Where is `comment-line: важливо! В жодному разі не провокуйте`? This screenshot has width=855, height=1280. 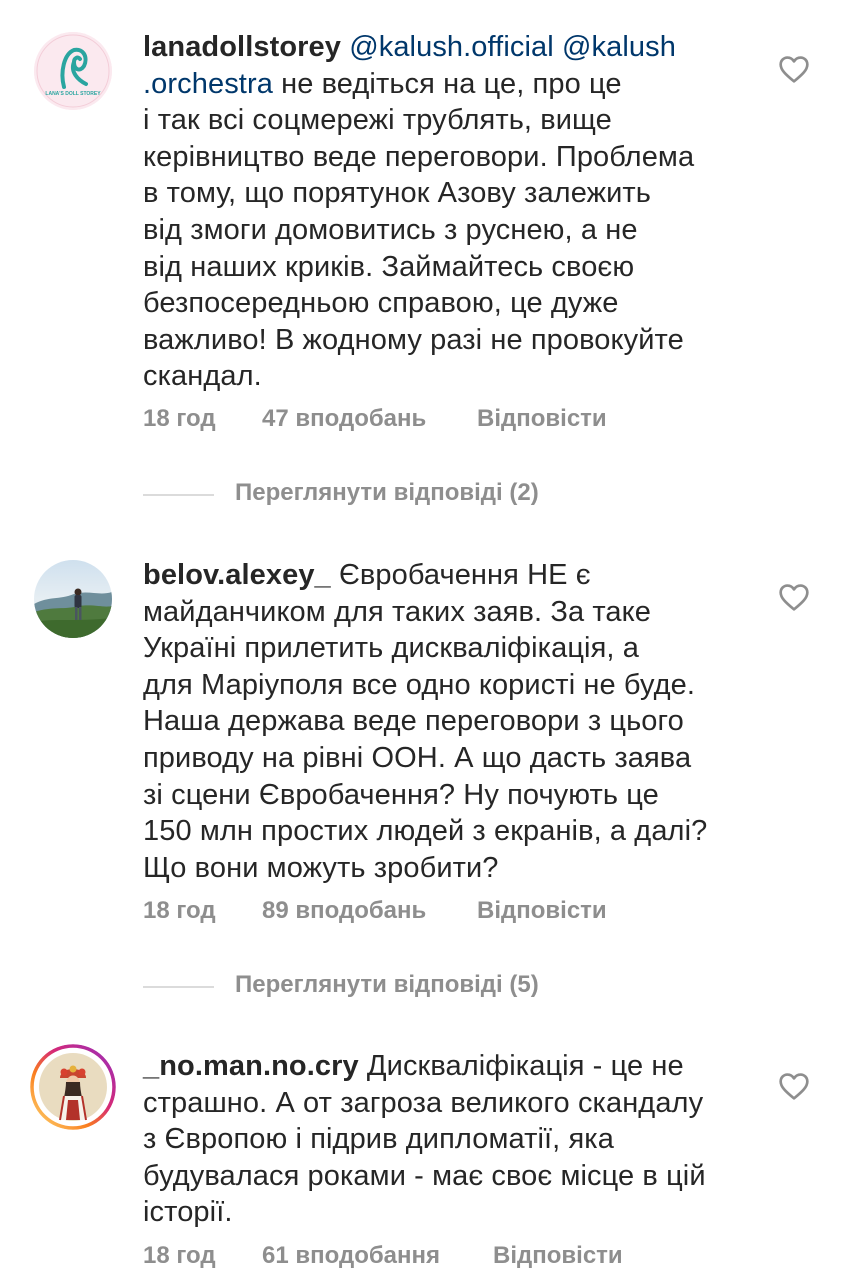 comment-line: важливо! В жодному разі не провокуйте is located at coordinates (413, 339).